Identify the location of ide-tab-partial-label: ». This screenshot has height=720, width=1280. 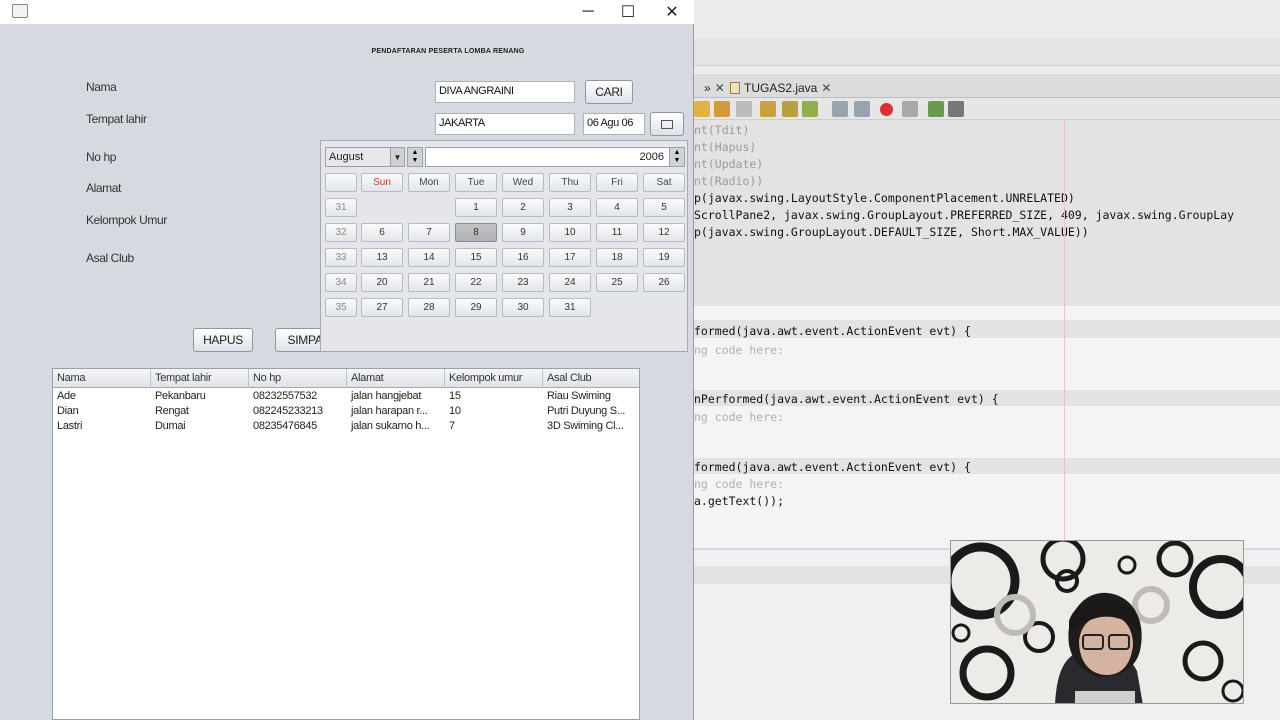
(707, 88).